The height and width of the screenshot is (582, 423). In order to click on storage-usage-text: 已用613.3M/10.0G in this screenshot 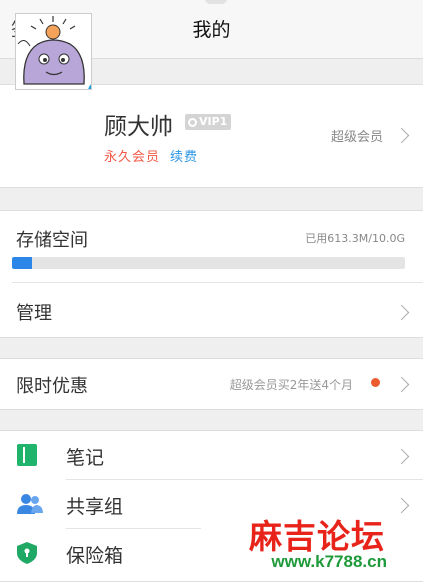, I will do `click(355, 238)`.